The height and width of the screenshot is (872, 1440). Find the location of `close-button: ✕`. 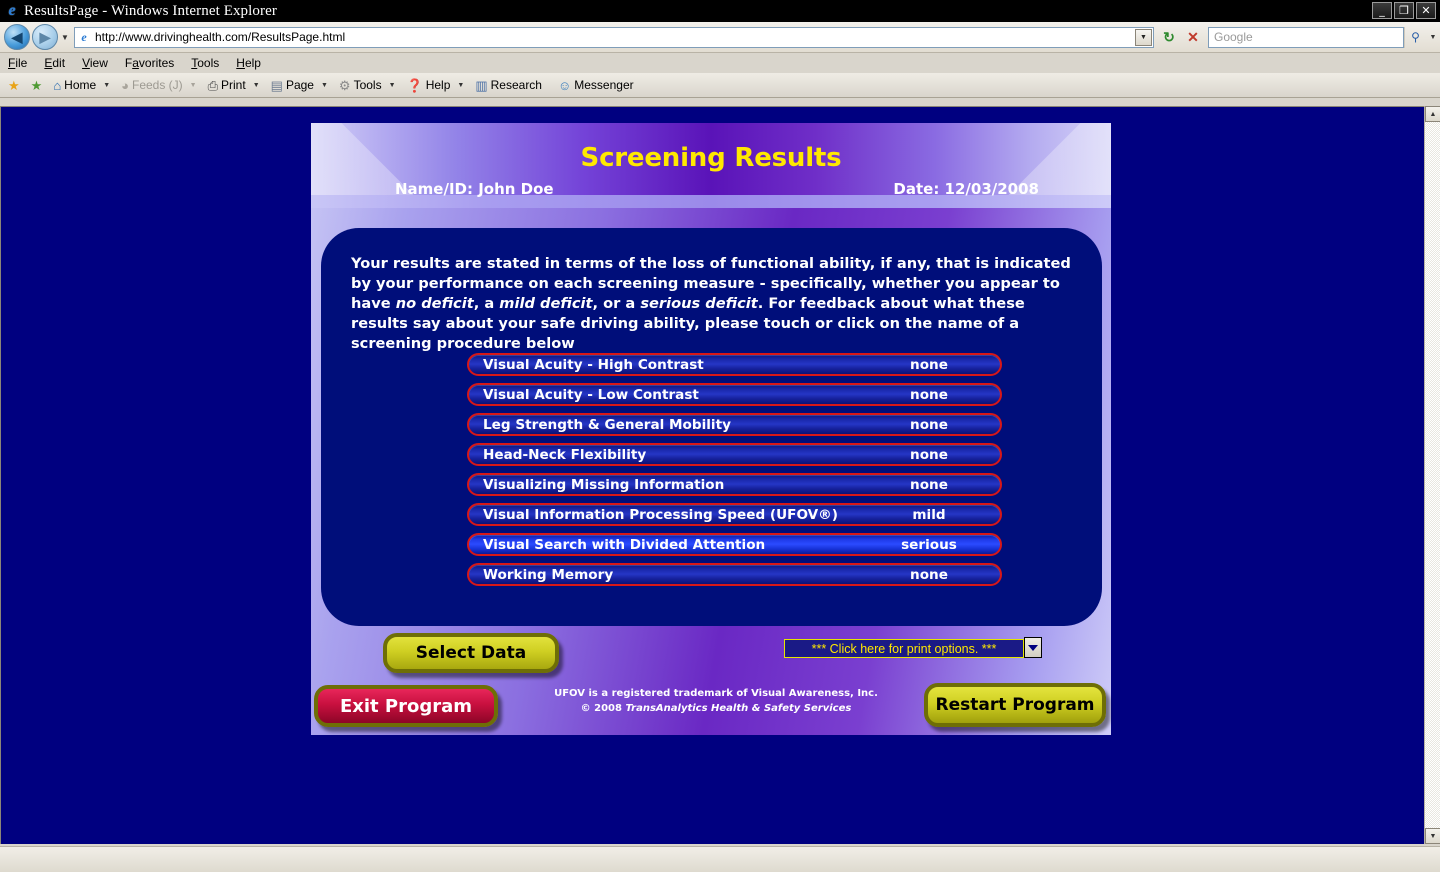

close-button: ✕ is located at coordinates (1426, 10).